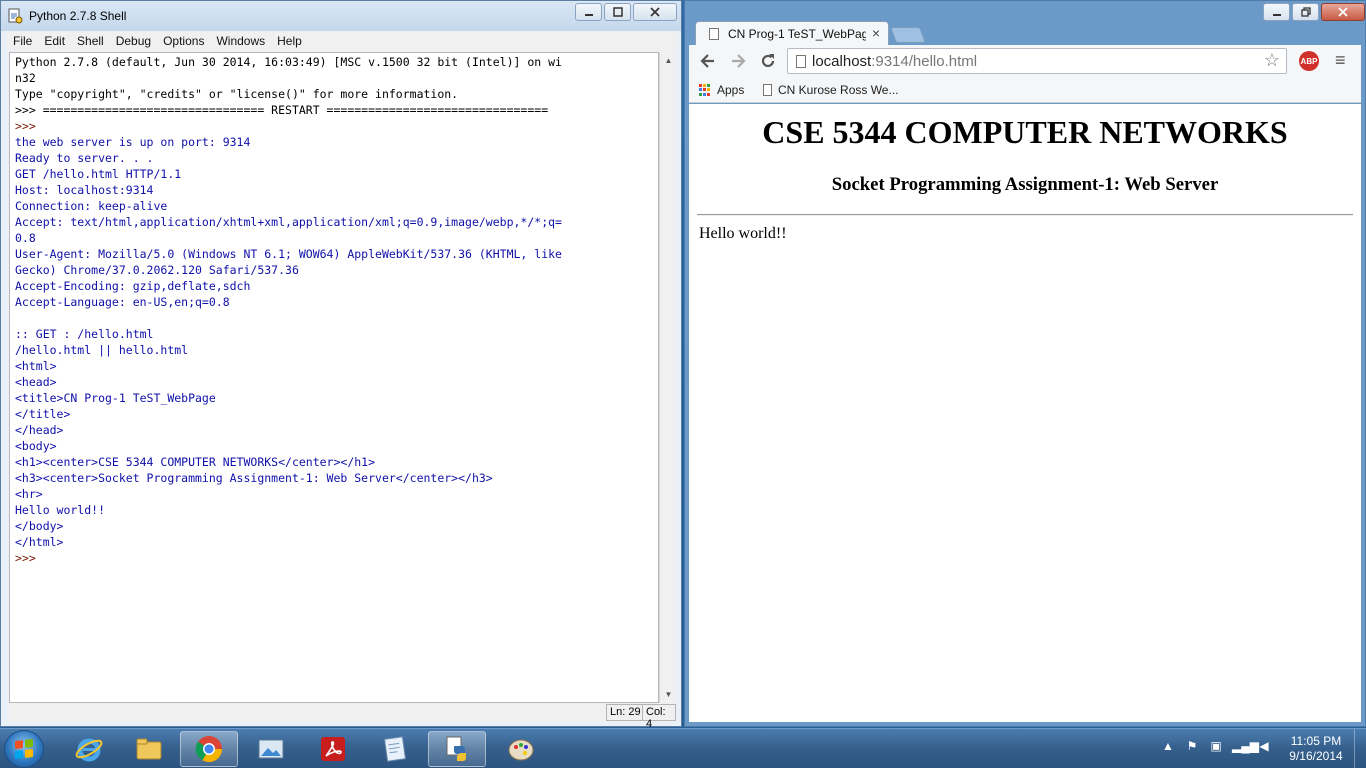  I want to click on forward-arrow-icon, so click(739, 61).